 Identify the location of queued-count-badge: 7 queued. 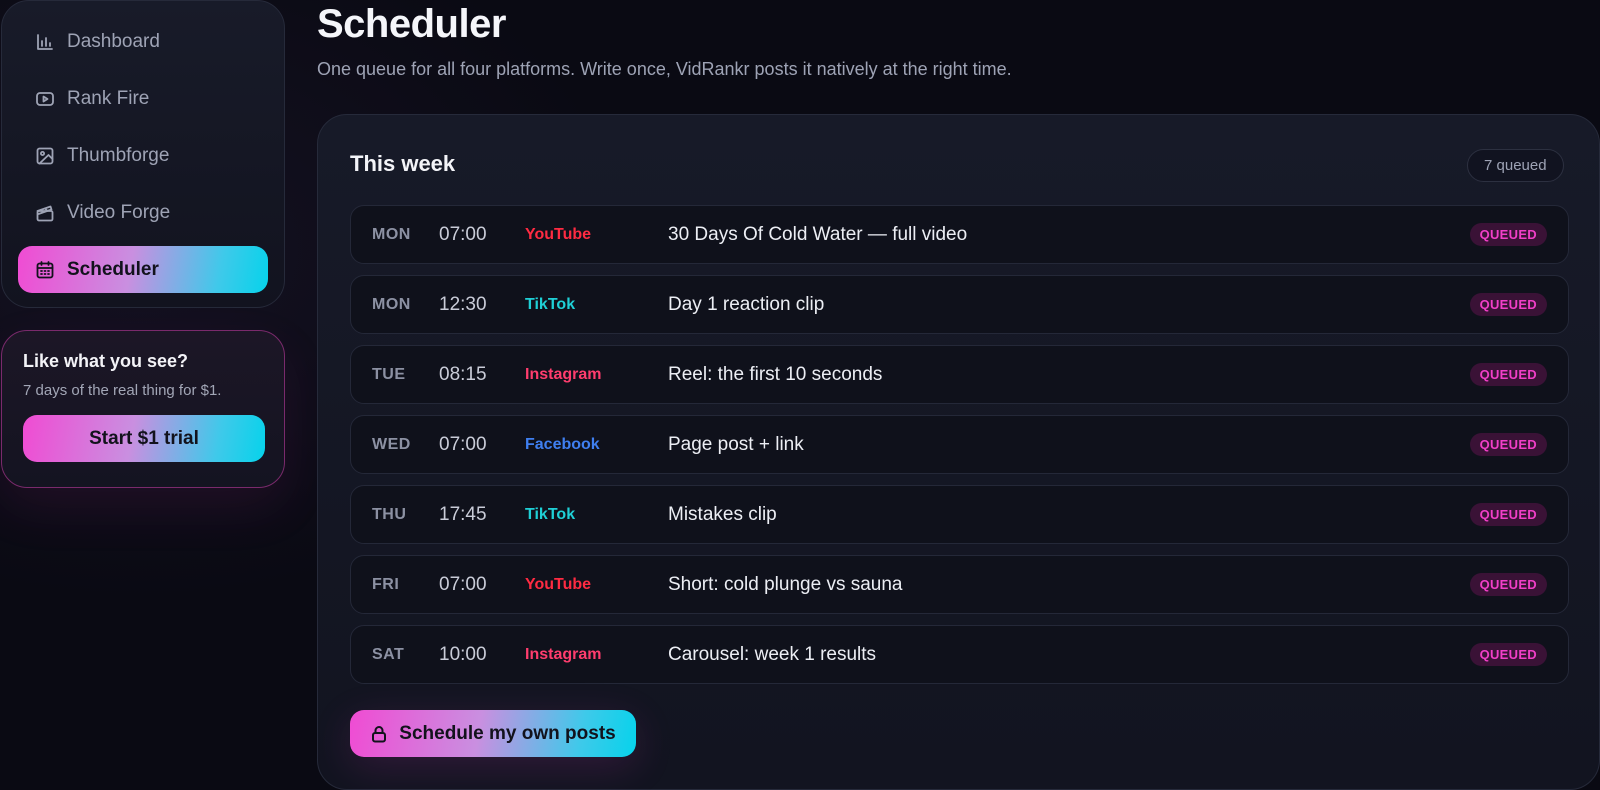
(1515, 165).